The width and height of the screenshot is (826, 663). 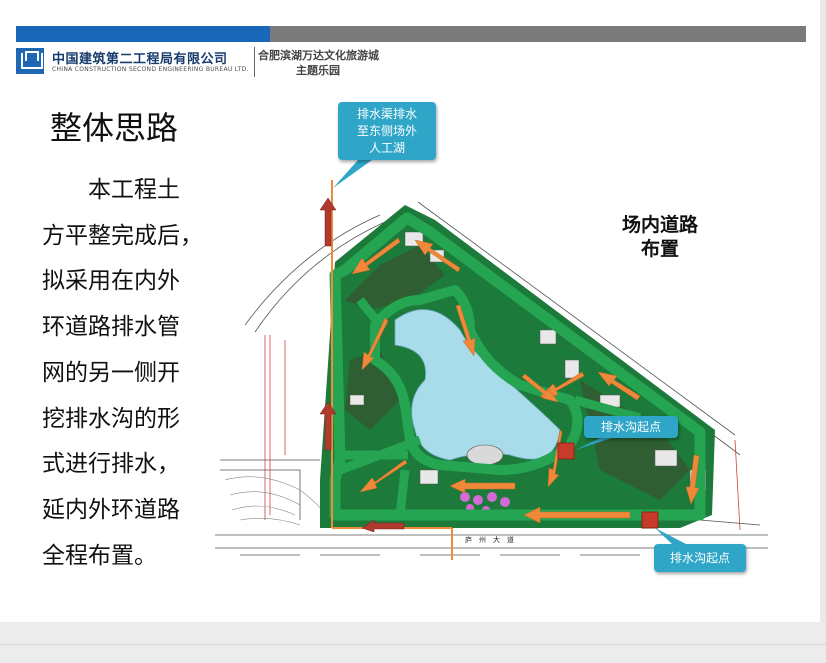 What do you see at coordinates (659, 249) in the screenshot?
I see `road-label-line2: 布置` at bounding box center [659, 249].